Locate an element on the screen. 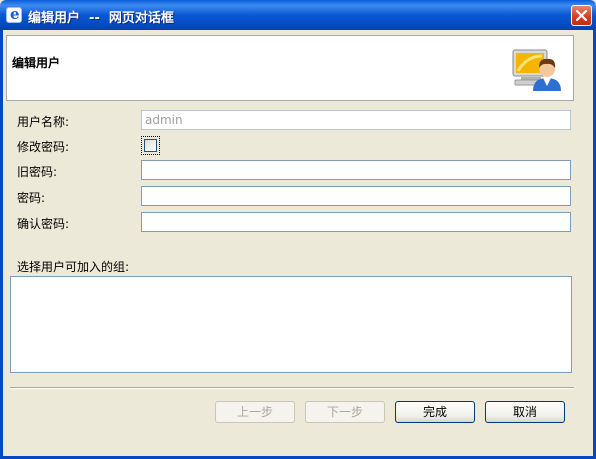 This screenshot has width=596, height=459. old-password-input is located at coordinates (356, 170).